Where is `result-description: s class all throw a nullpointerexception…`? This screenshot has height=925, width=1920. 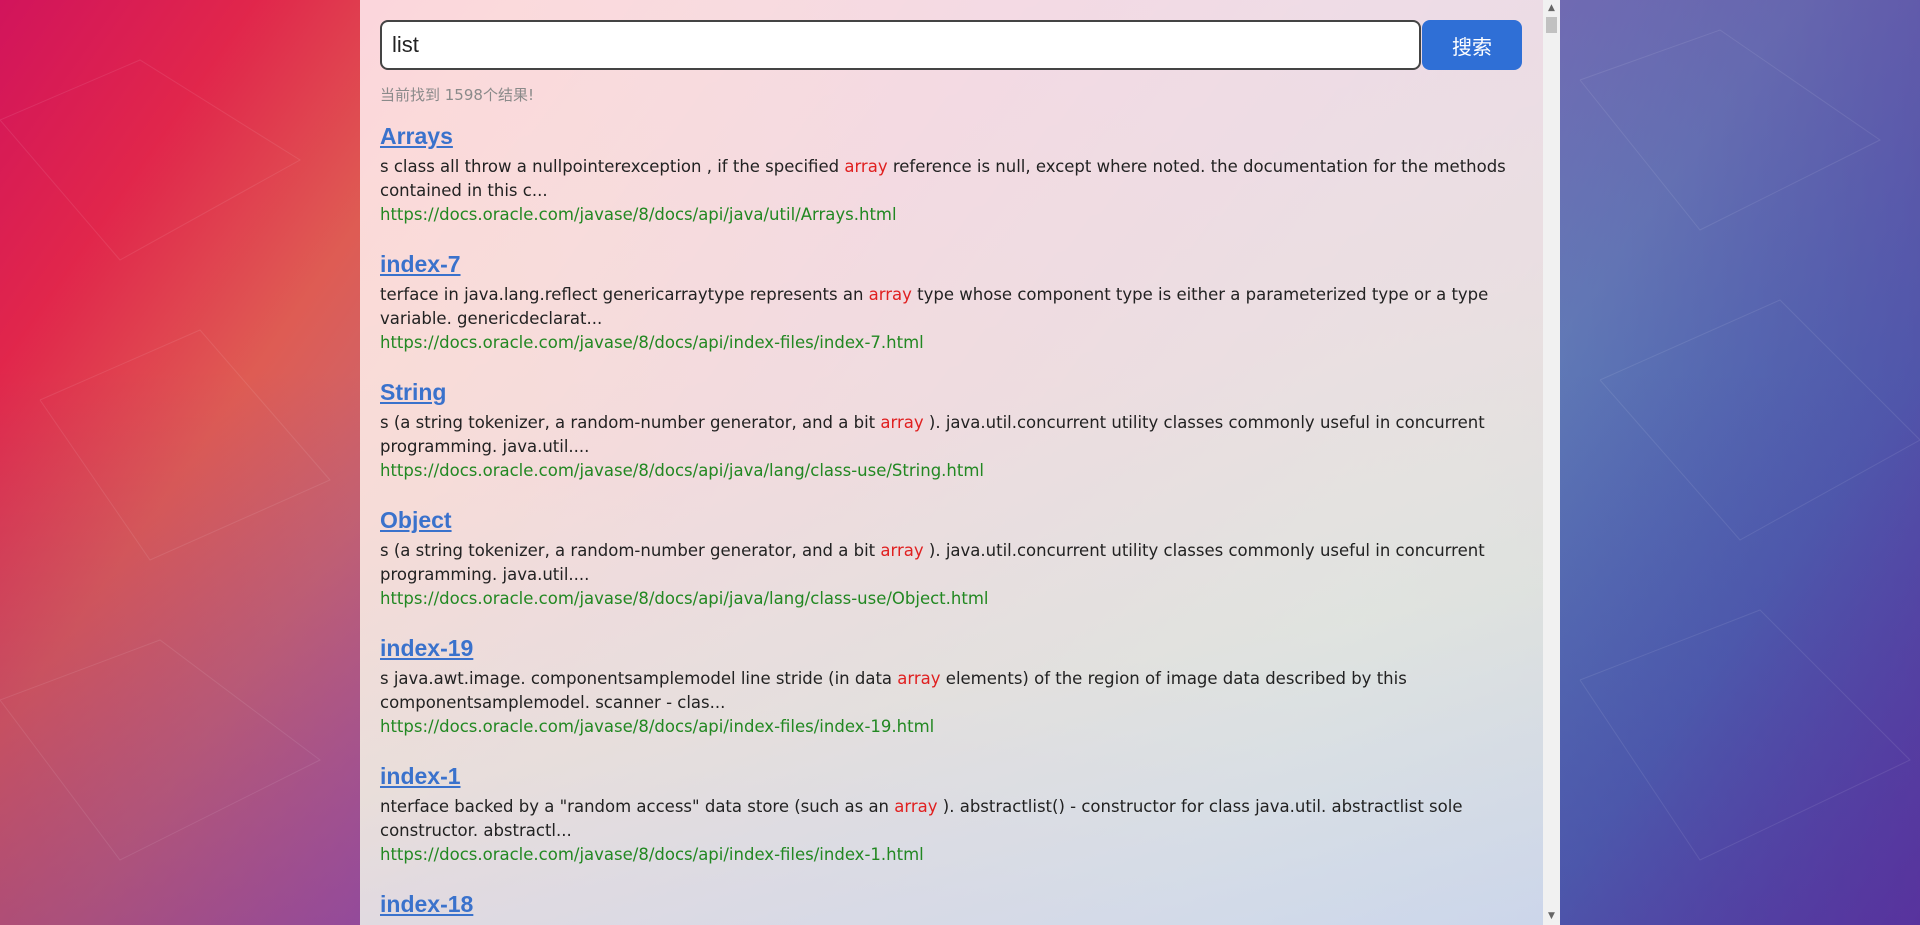 result-description: s class all throw a nullpointerexception… is located at coordinates (943, 178).